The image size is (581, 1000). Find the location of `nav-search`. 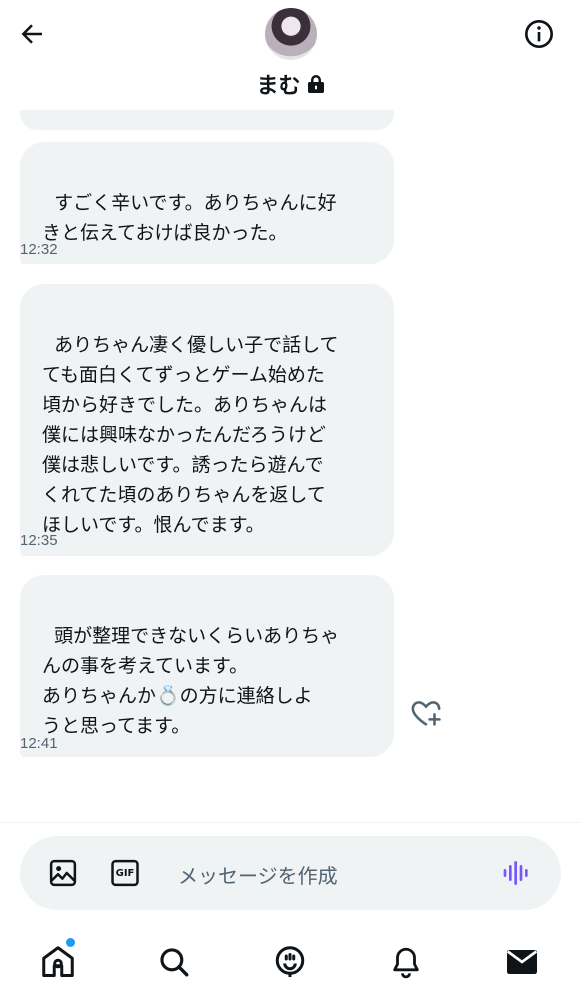

nav-search is located at coordinates (174, 962).